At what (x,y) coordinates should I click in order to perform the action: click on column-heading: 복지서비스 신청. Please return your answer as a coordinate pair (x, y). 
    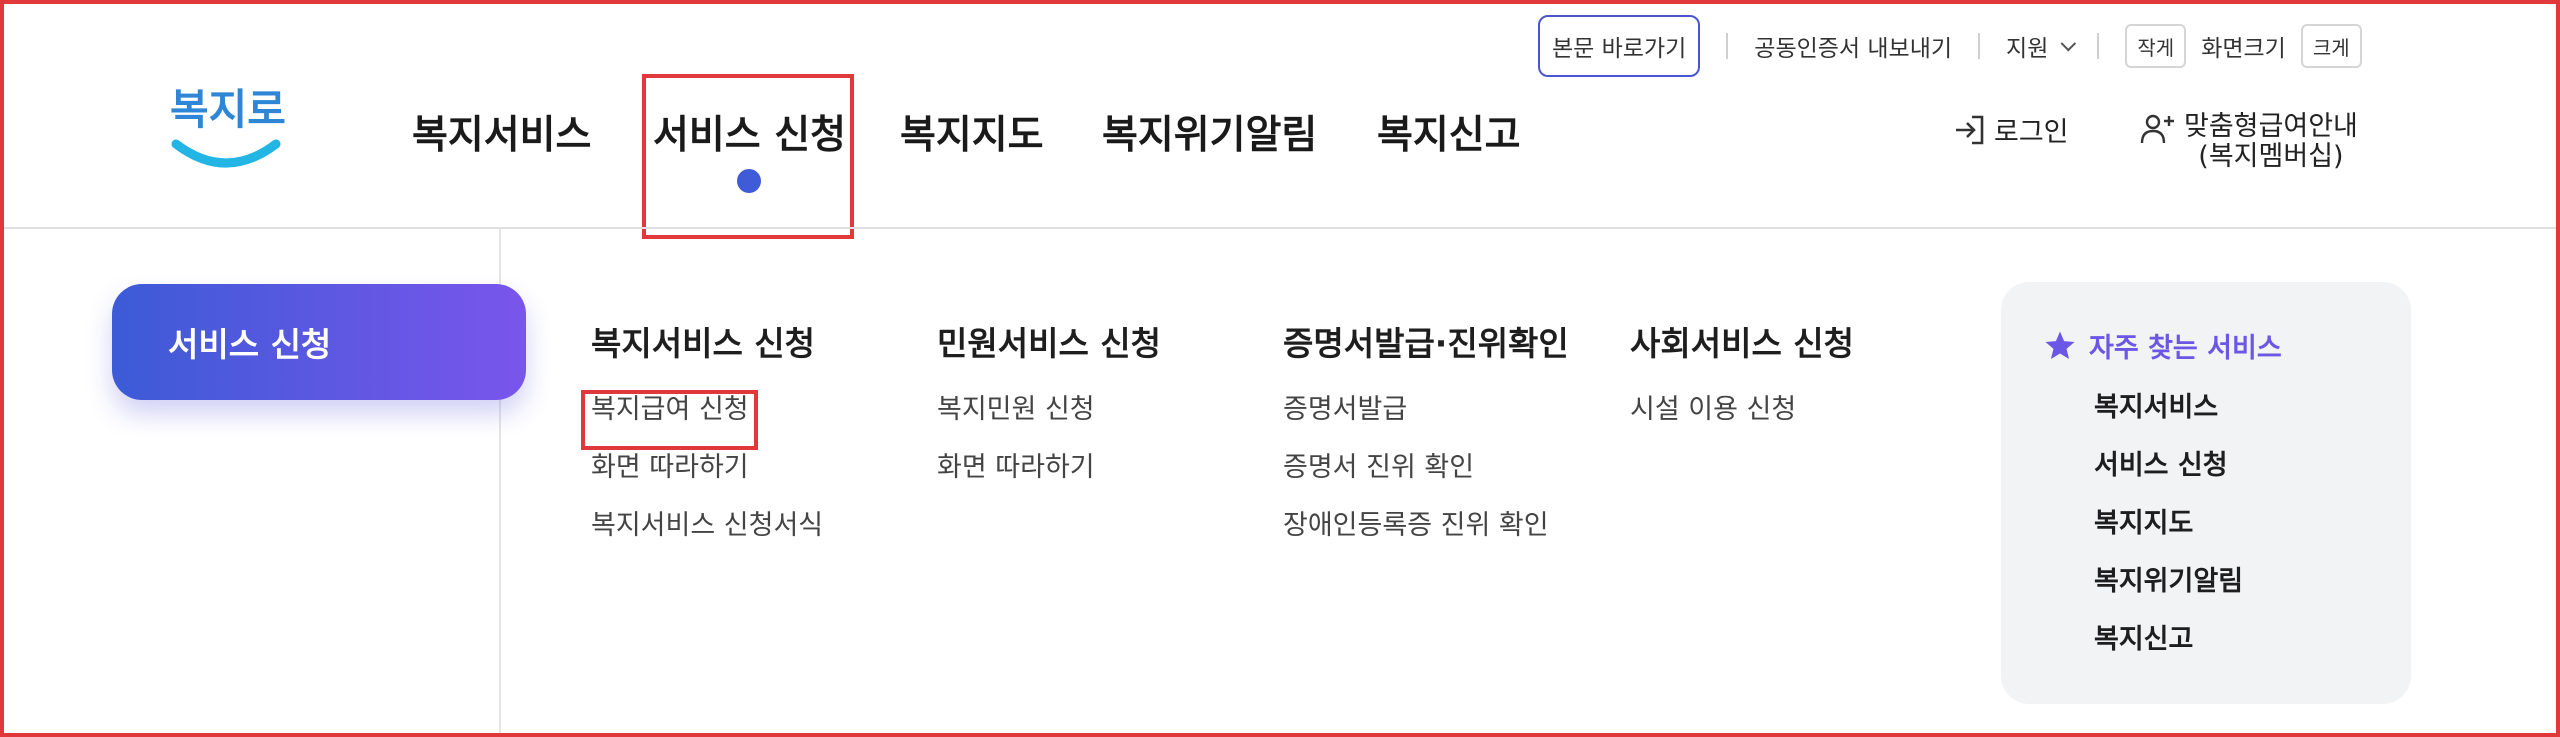
    Looking at the image, I should click on (707, 344).